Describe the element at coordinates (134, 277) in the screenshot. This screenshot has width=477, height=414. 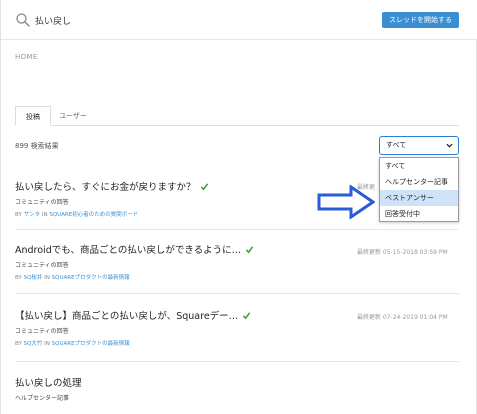
I see `post-meta: BY SQ桜井 IN SQUAREプロダクトの最新情報` at that location.